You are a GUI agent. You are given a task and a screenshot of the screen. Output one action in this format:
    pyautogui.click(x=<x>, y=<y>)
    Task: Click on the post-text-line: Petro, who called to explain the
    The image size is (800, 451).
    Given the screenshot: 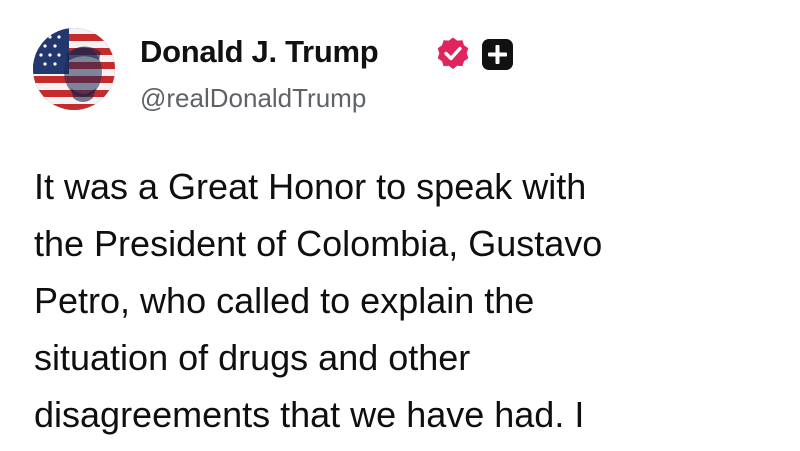 What is the action you would take?
    pyautogui.click(x=284, y=300)
    